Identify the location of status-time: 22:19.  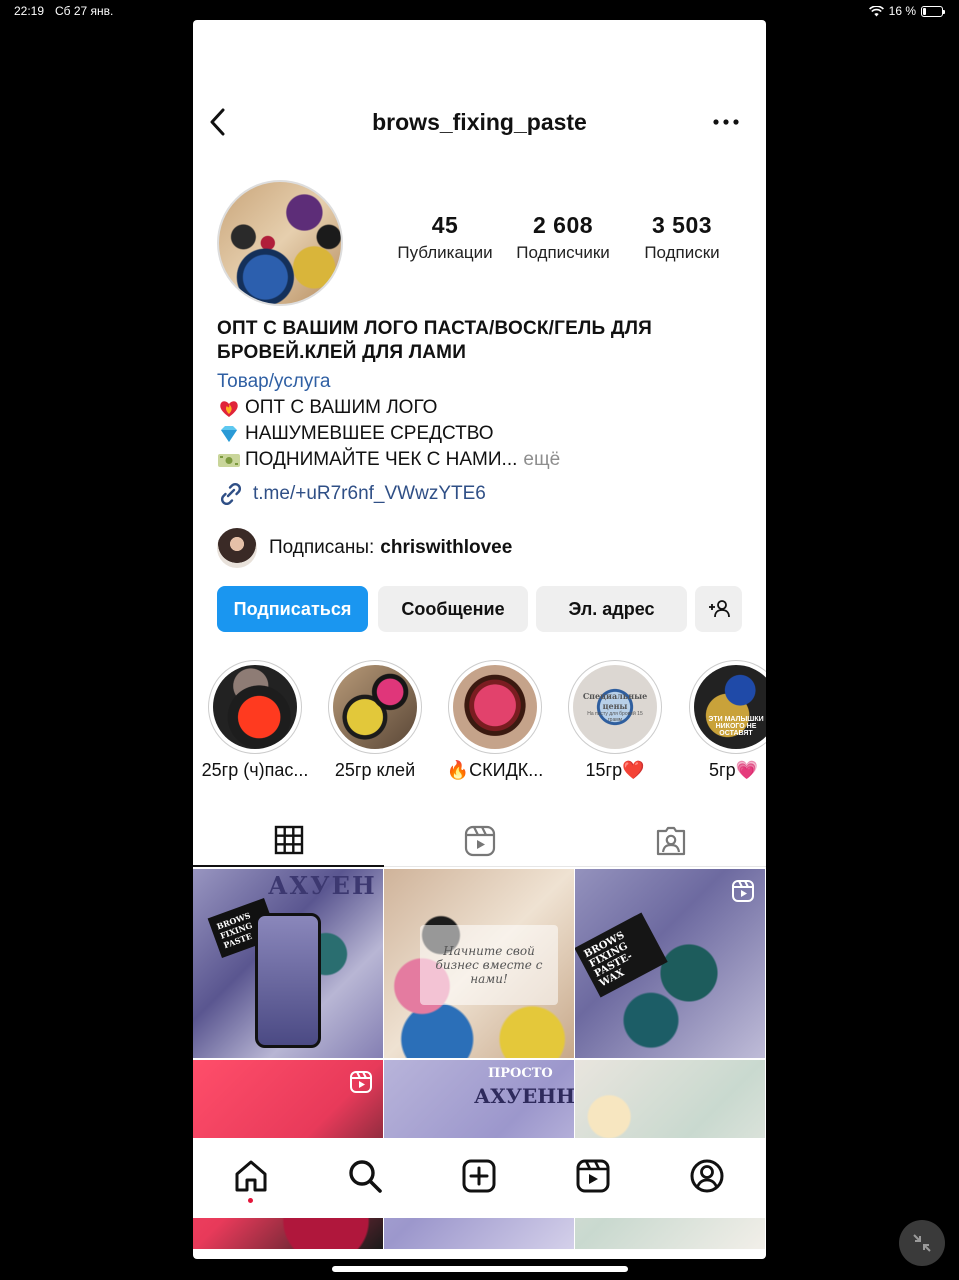
(29, 11).